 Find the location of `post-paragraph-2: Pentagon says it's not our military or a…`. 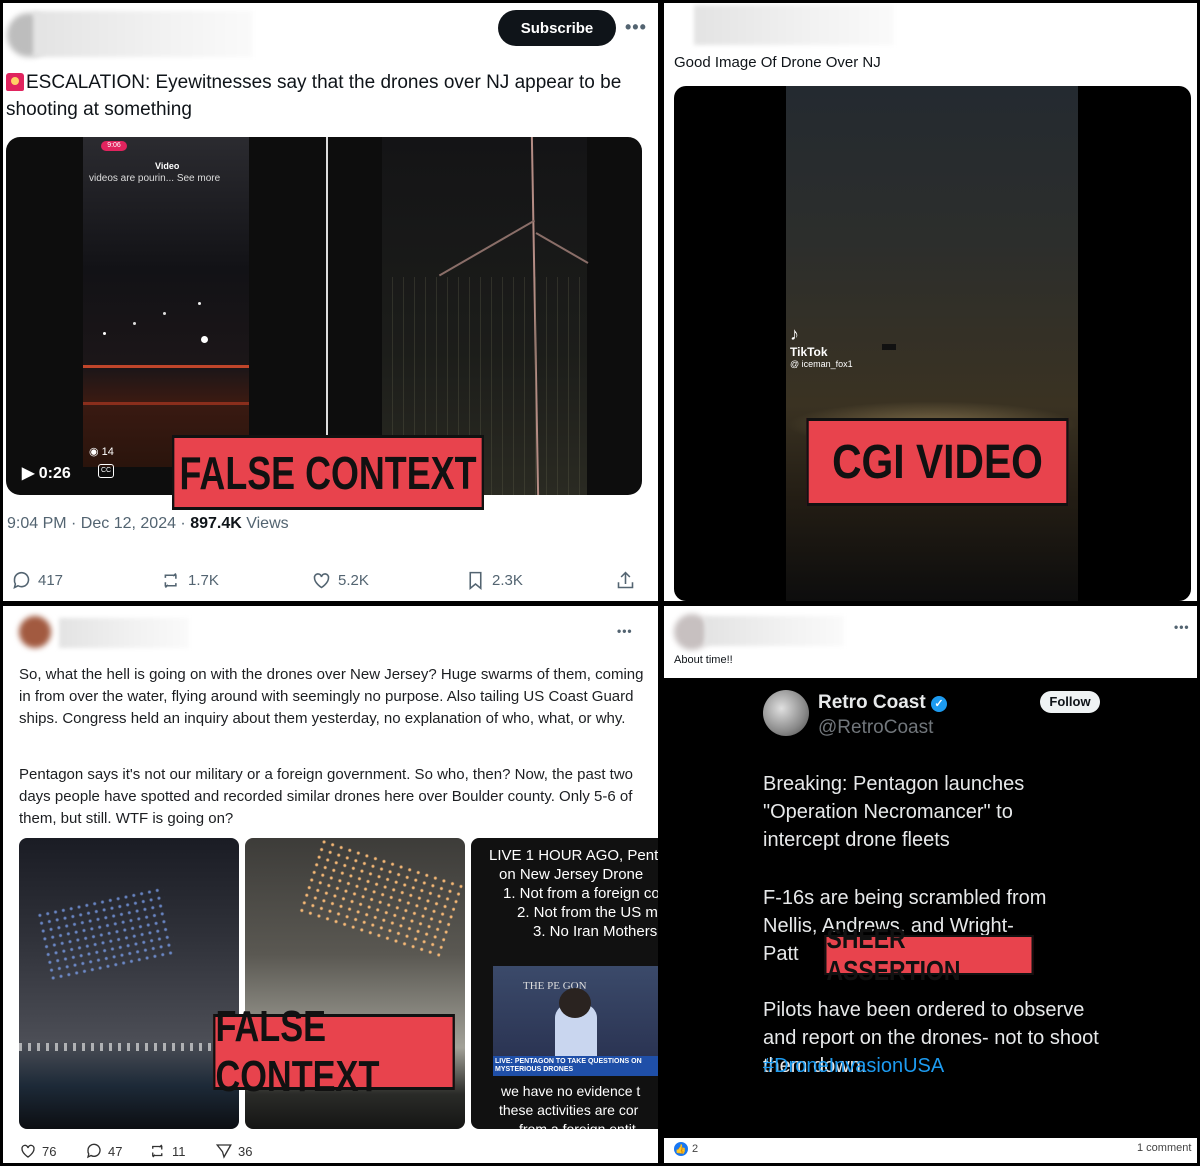

post-paragraph-2: Pentagon says it's not our military or a… is located at coordinates (326, 796).